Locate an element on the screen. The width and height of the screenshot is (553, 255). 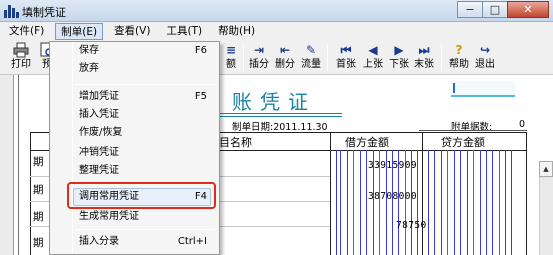
exit-icon: ↪ is located at coordinates (485, 50).